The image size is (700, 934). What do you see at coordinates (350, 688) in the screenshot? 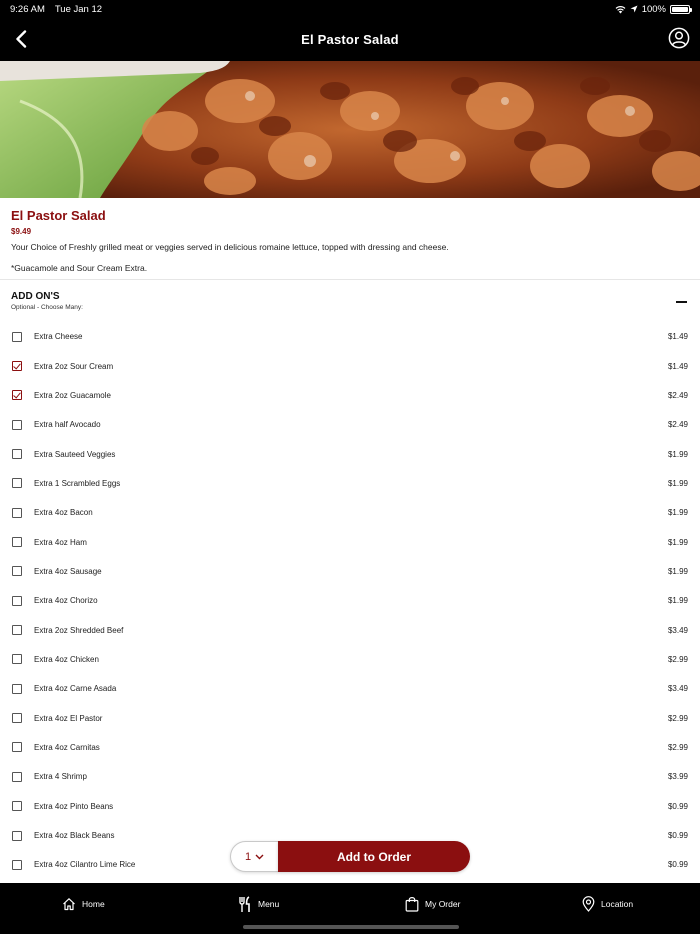
I see `addon-option: Extra 4oz Carne Asada $3.49` at bounding box center [350, 688].